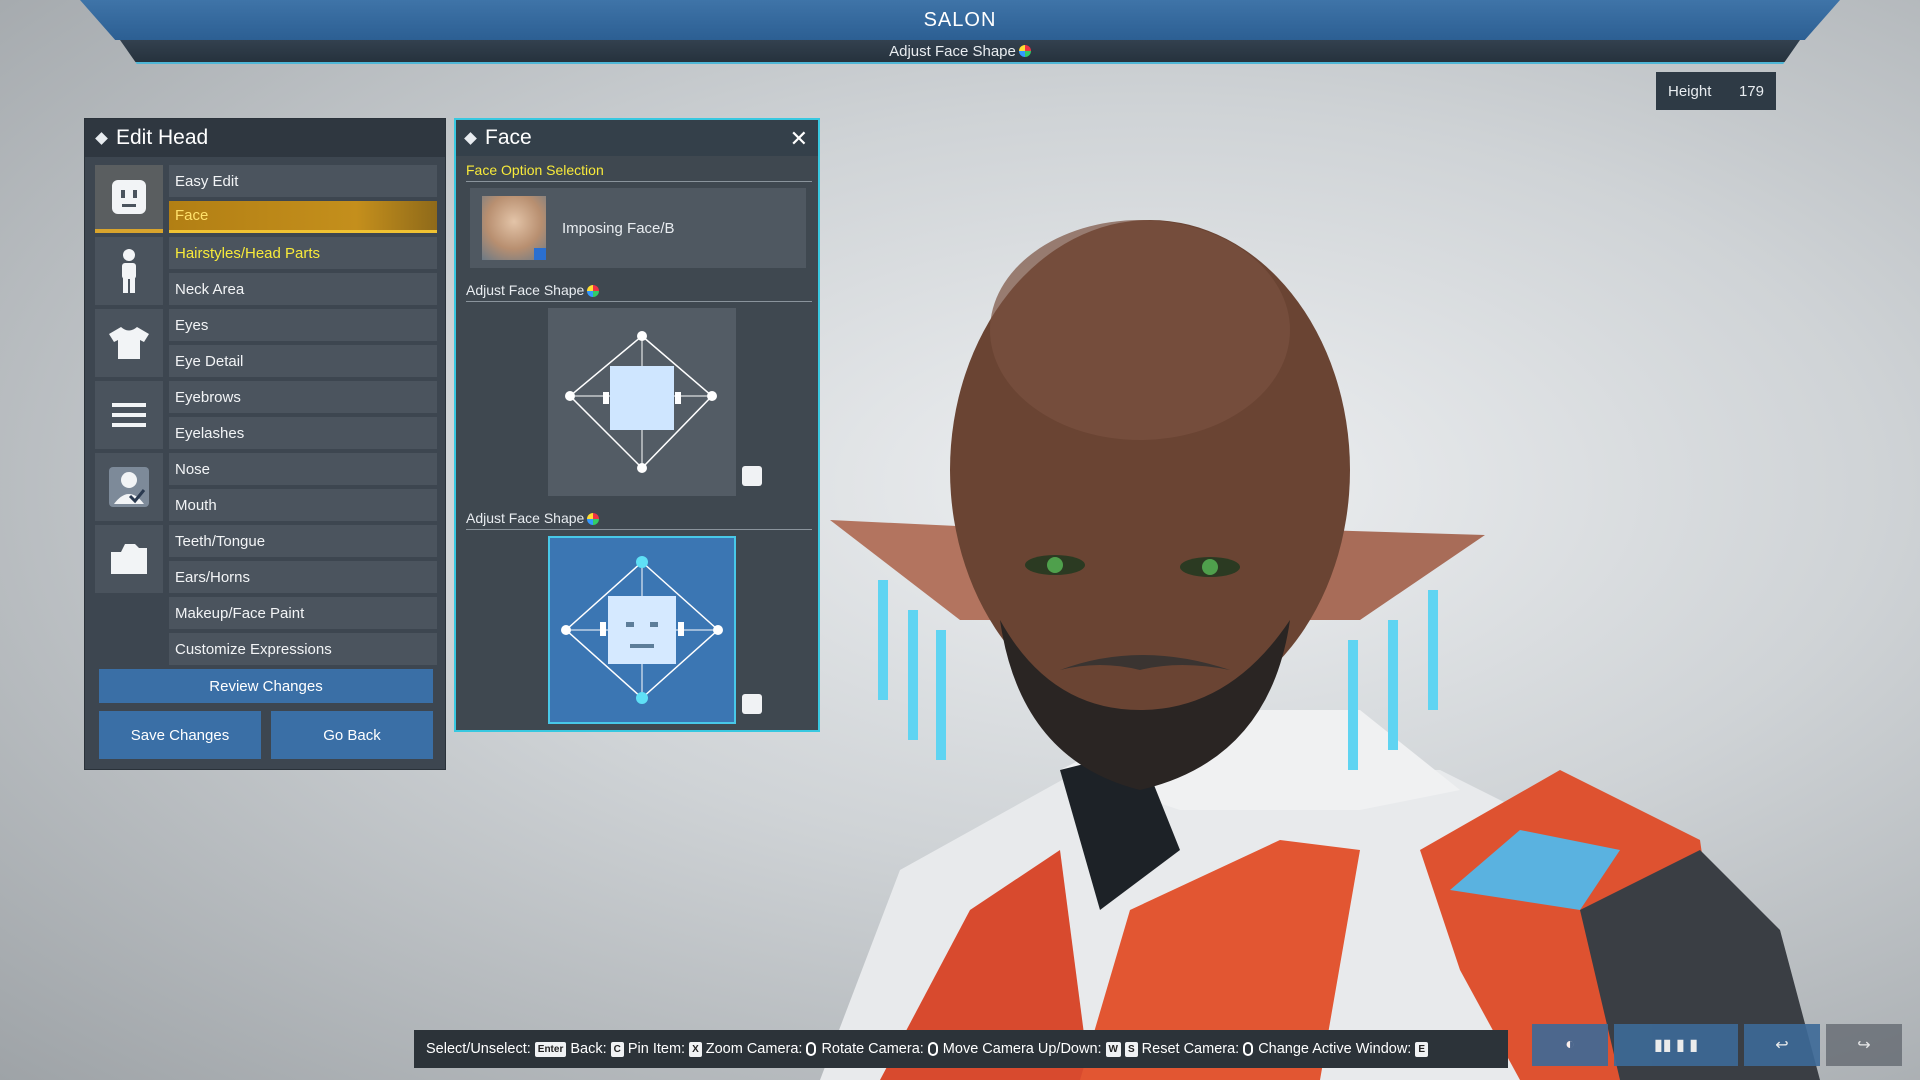 This screenshot has height=1080, width=1920. What do you see at coordinates (303, 505) in the screenshot?
I see `menu-item-mouth: Mouth` at bounding box center [303, 505].